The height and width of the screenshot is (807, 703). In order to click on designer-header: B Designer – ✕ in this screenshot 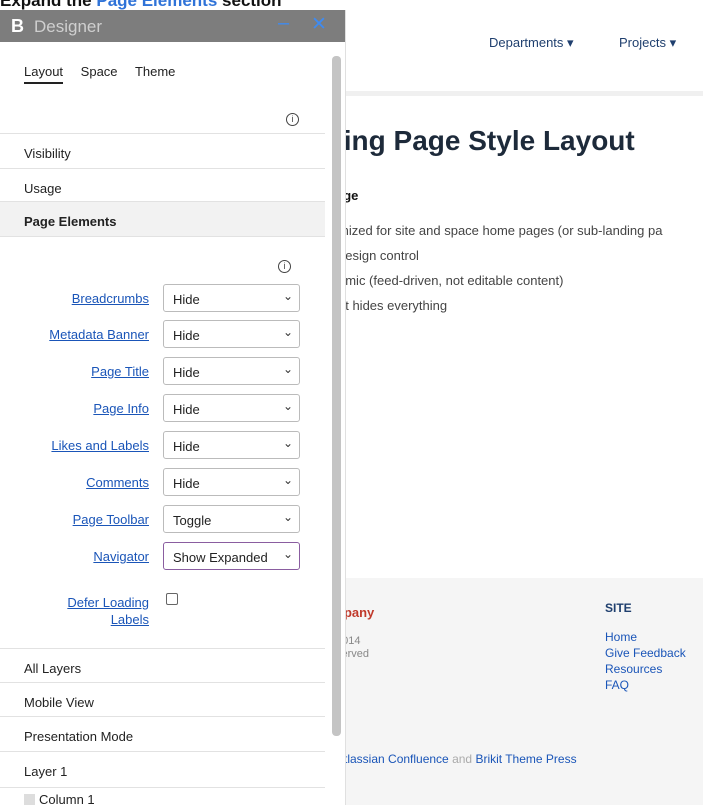, I will do `click(172, 26)`.